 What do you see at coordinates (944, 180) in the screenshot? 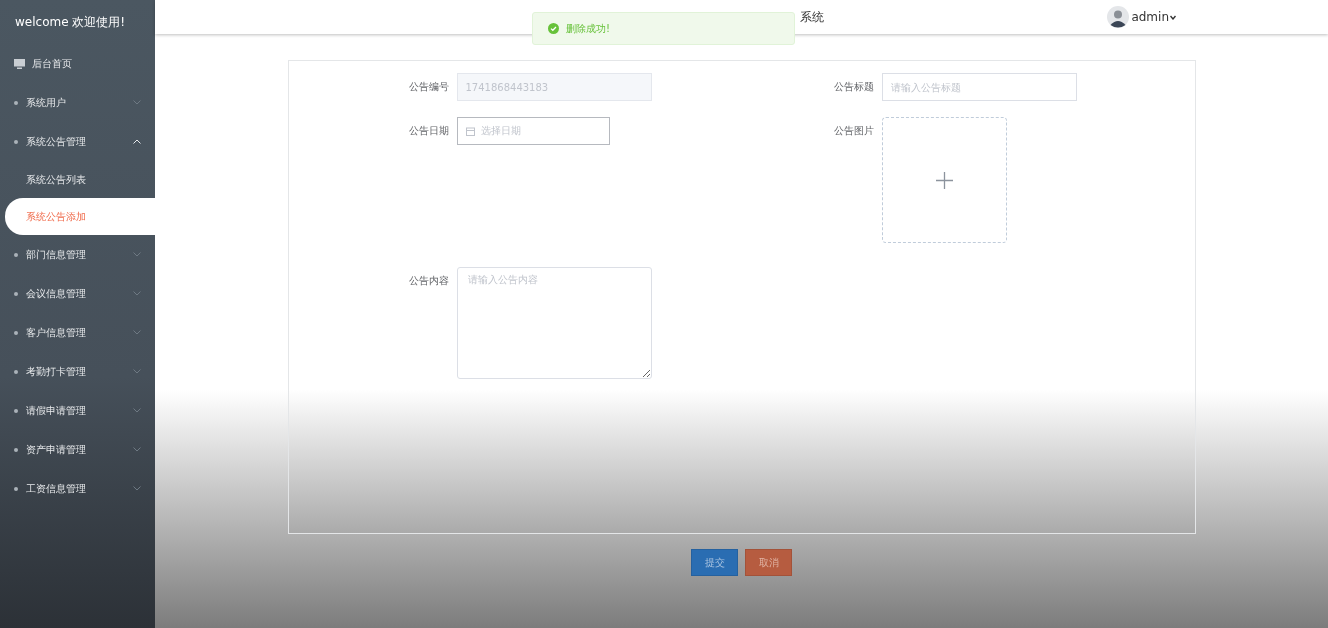
I see `plus-icon` at bounding box center [944, 180].